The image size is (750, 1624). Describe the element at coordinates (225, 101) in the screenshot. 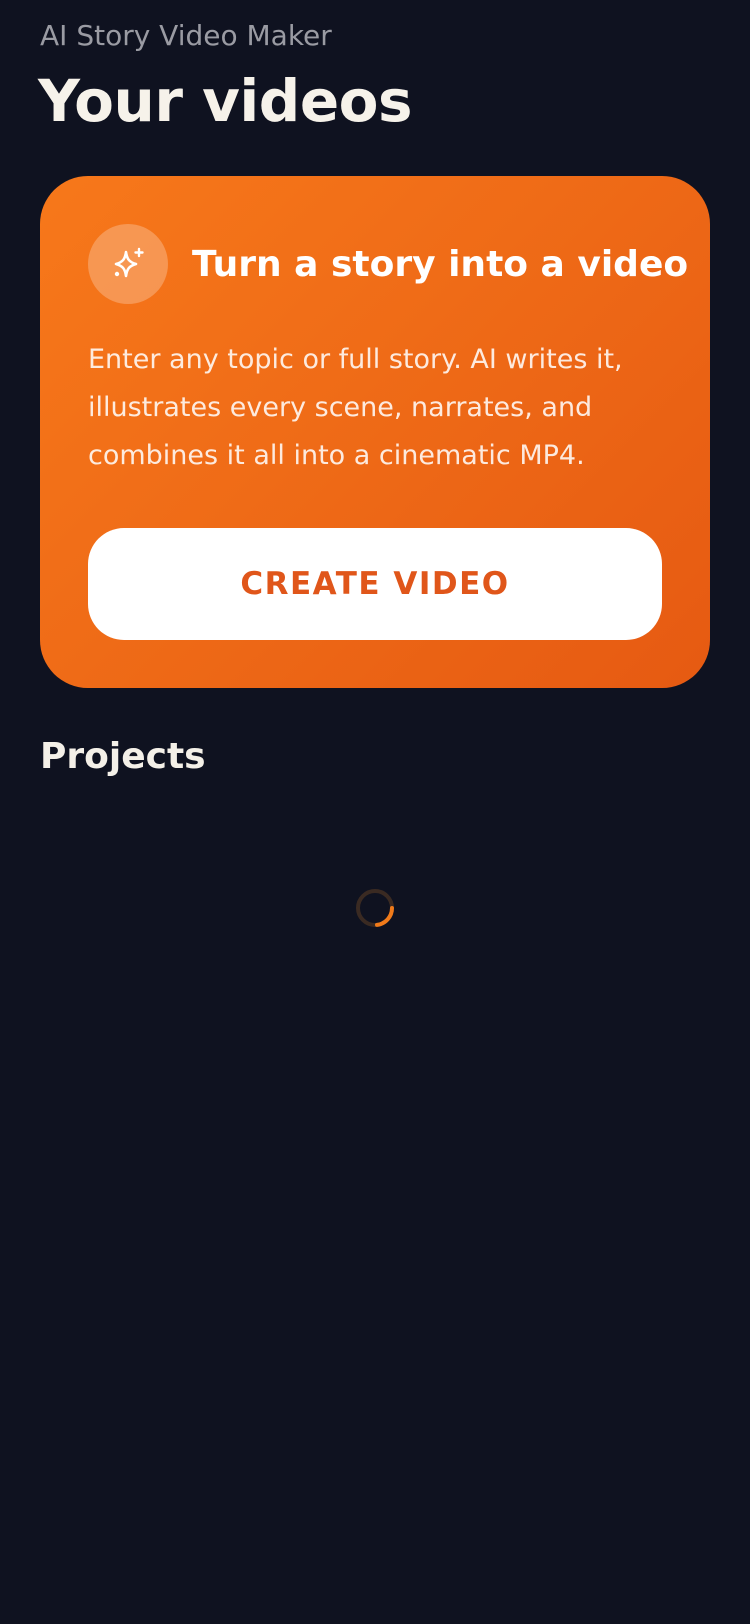

I see `page-title: Your videos` at that location.